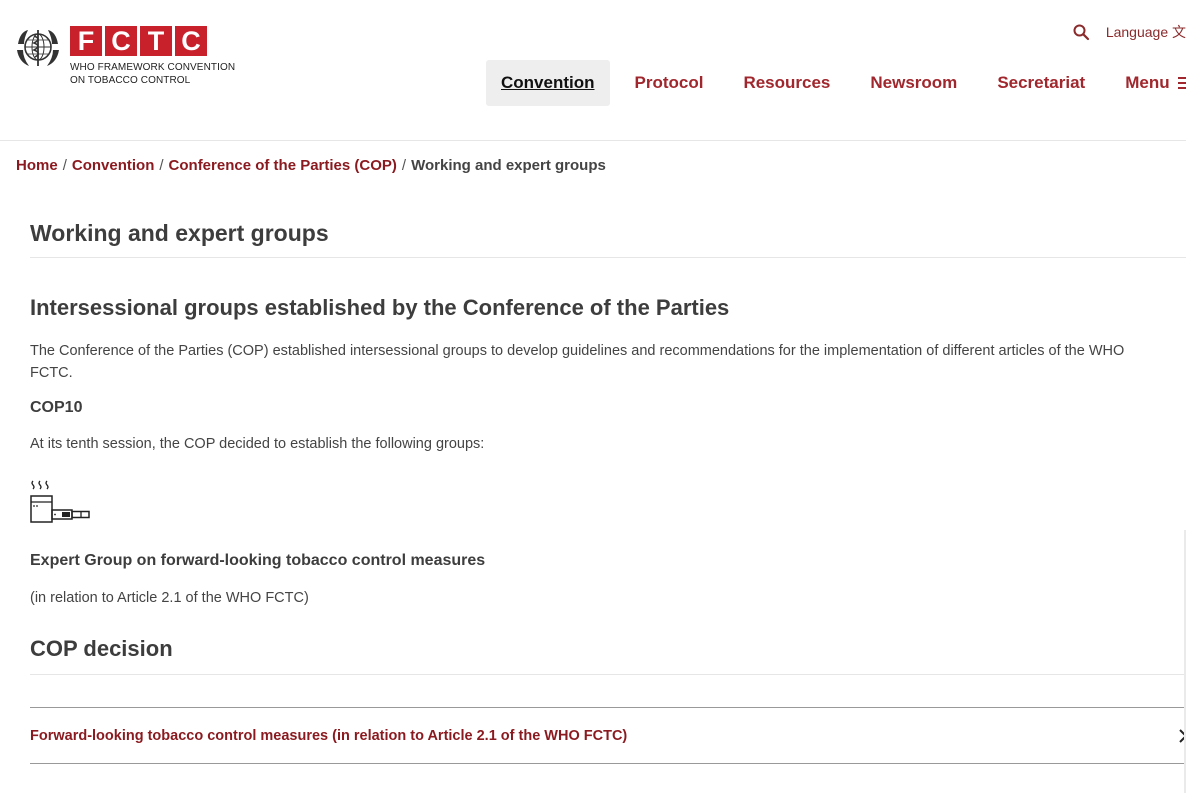  What do you see at coordinates (608, 239) in the screenshot?
I see `page-title: Working and expert groups` at bounding box center [608, 239].